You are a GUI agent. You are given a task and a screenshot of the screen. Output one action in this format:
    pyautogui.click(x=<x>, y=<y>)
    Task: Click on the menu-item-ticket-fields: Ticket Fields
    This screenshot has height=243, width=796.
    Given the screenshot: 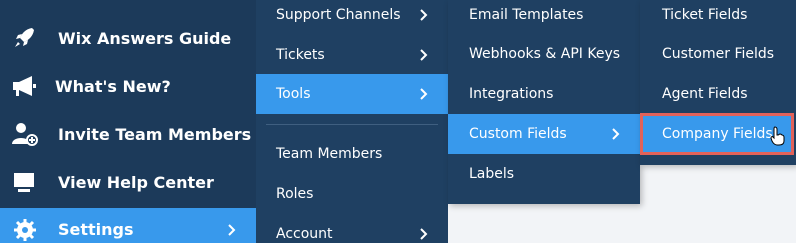 What is the action you would take?
    pyautogui.click(x=718, y=17)
    